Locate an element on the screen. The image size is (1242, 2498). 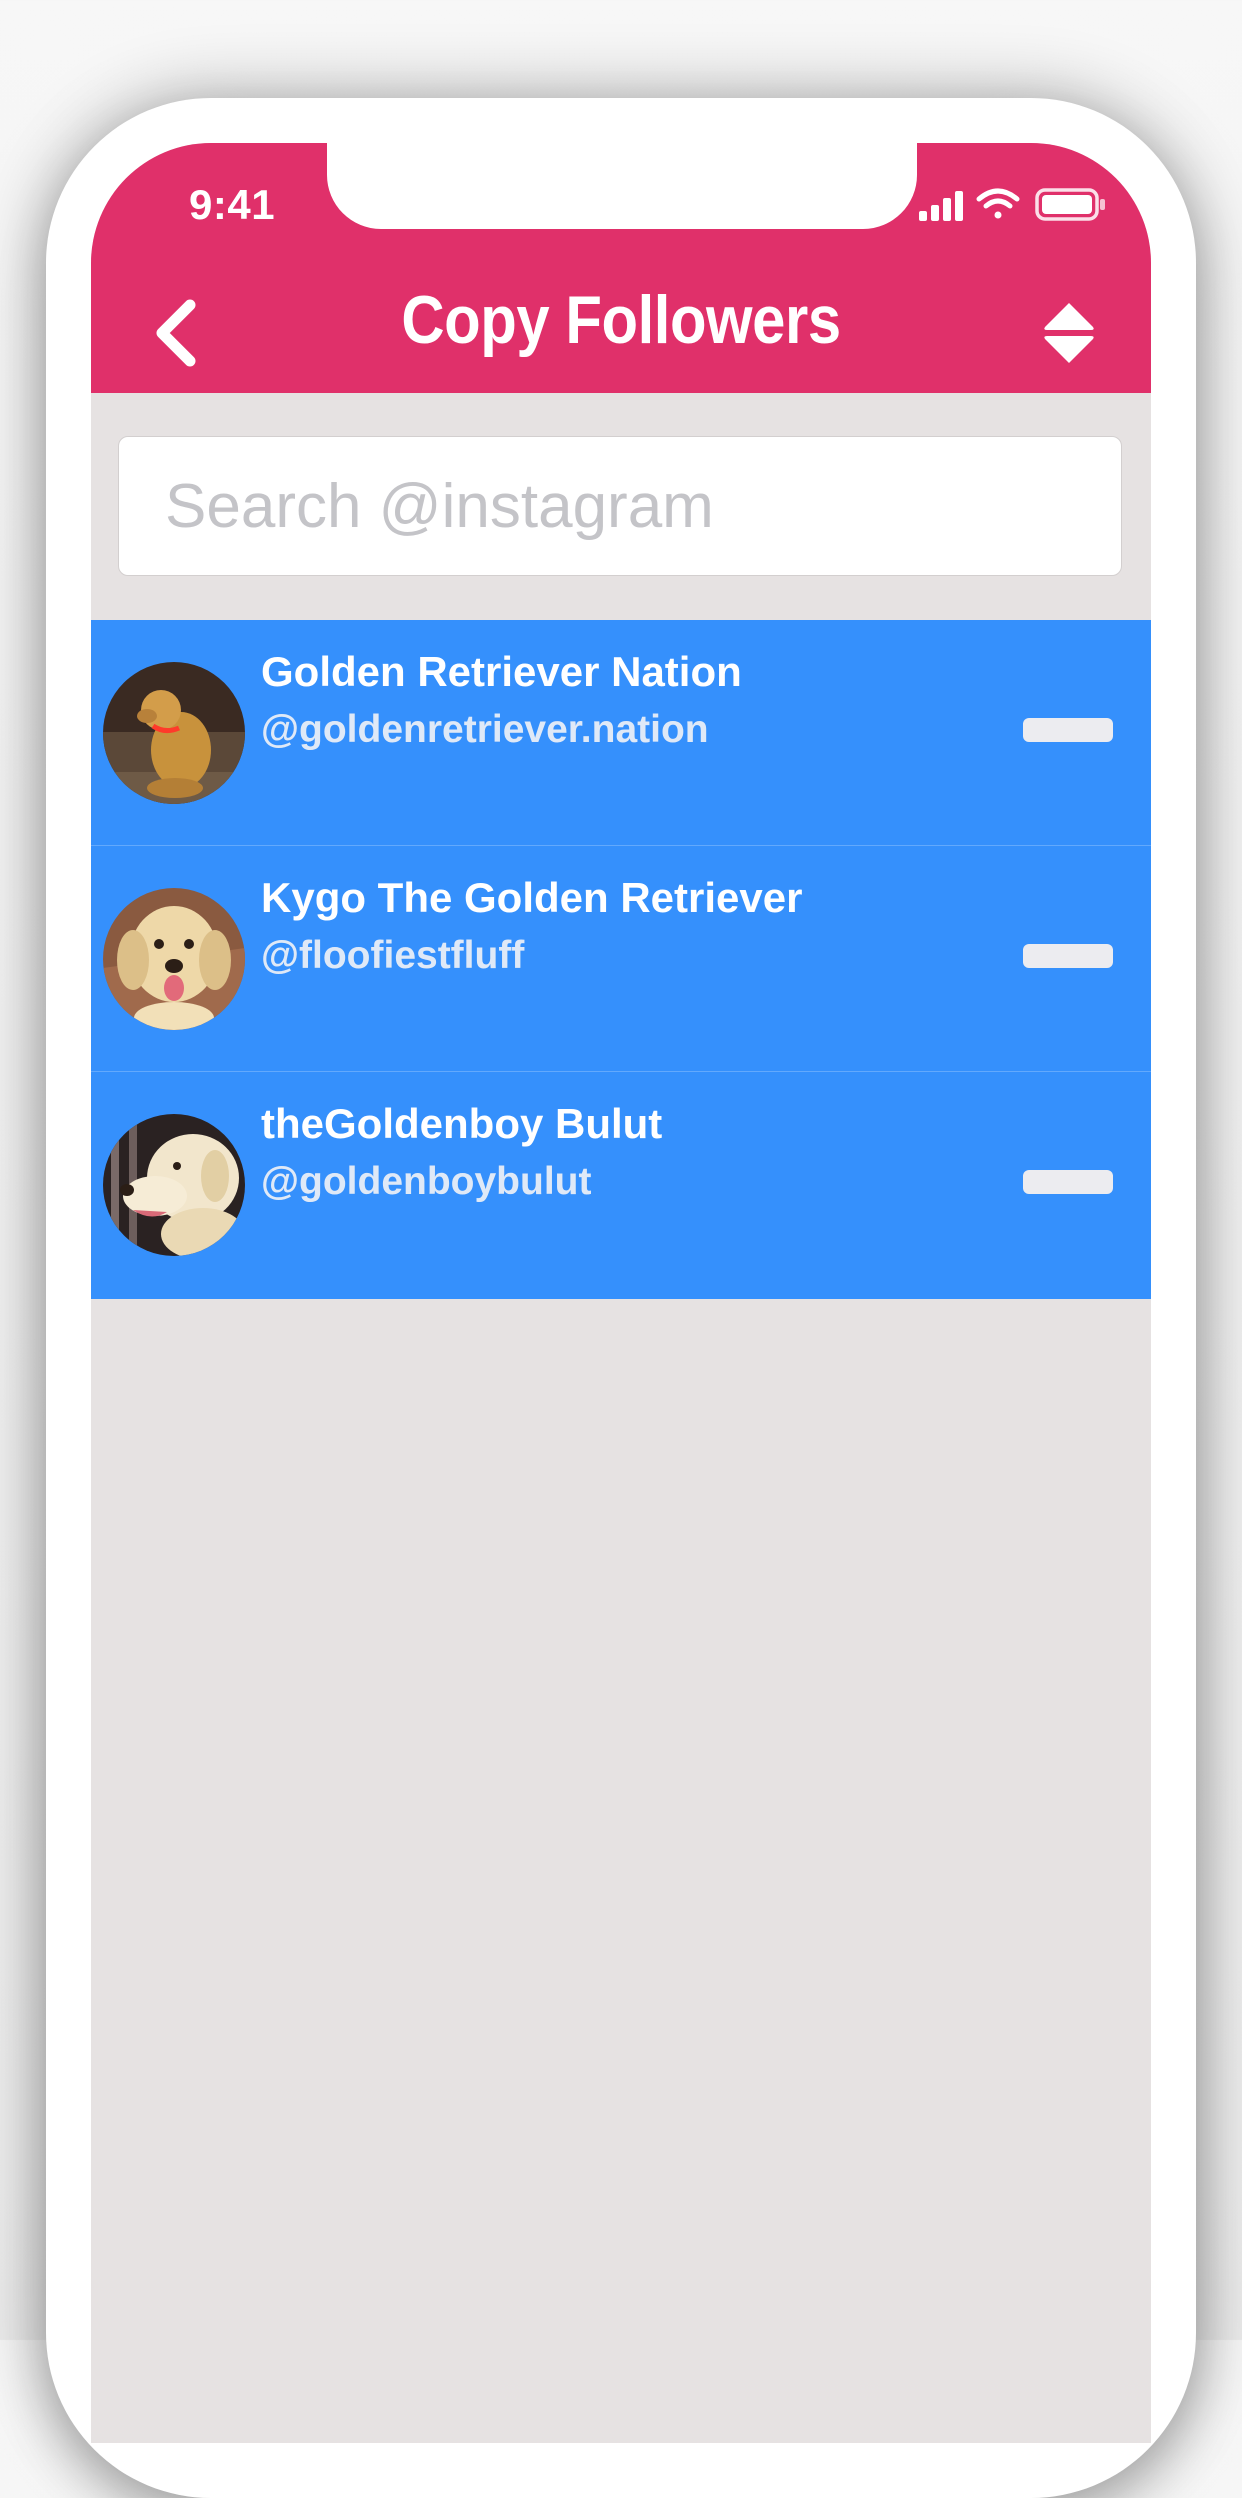
account-name: theGoldenboy Bulut is located at coordinates (462, 1123).